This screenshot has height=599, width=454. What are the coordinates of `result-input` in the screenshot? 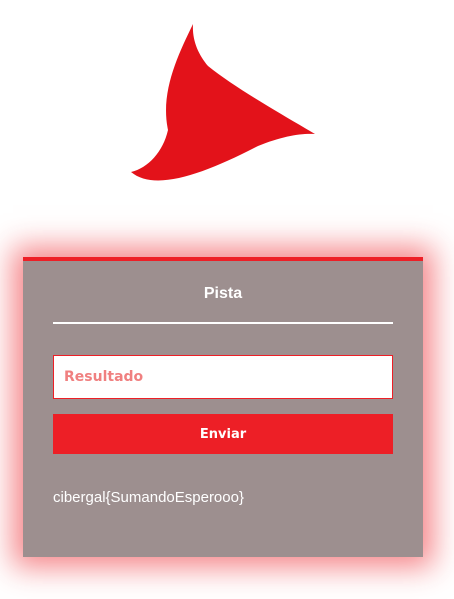 It's located at (223, 377).